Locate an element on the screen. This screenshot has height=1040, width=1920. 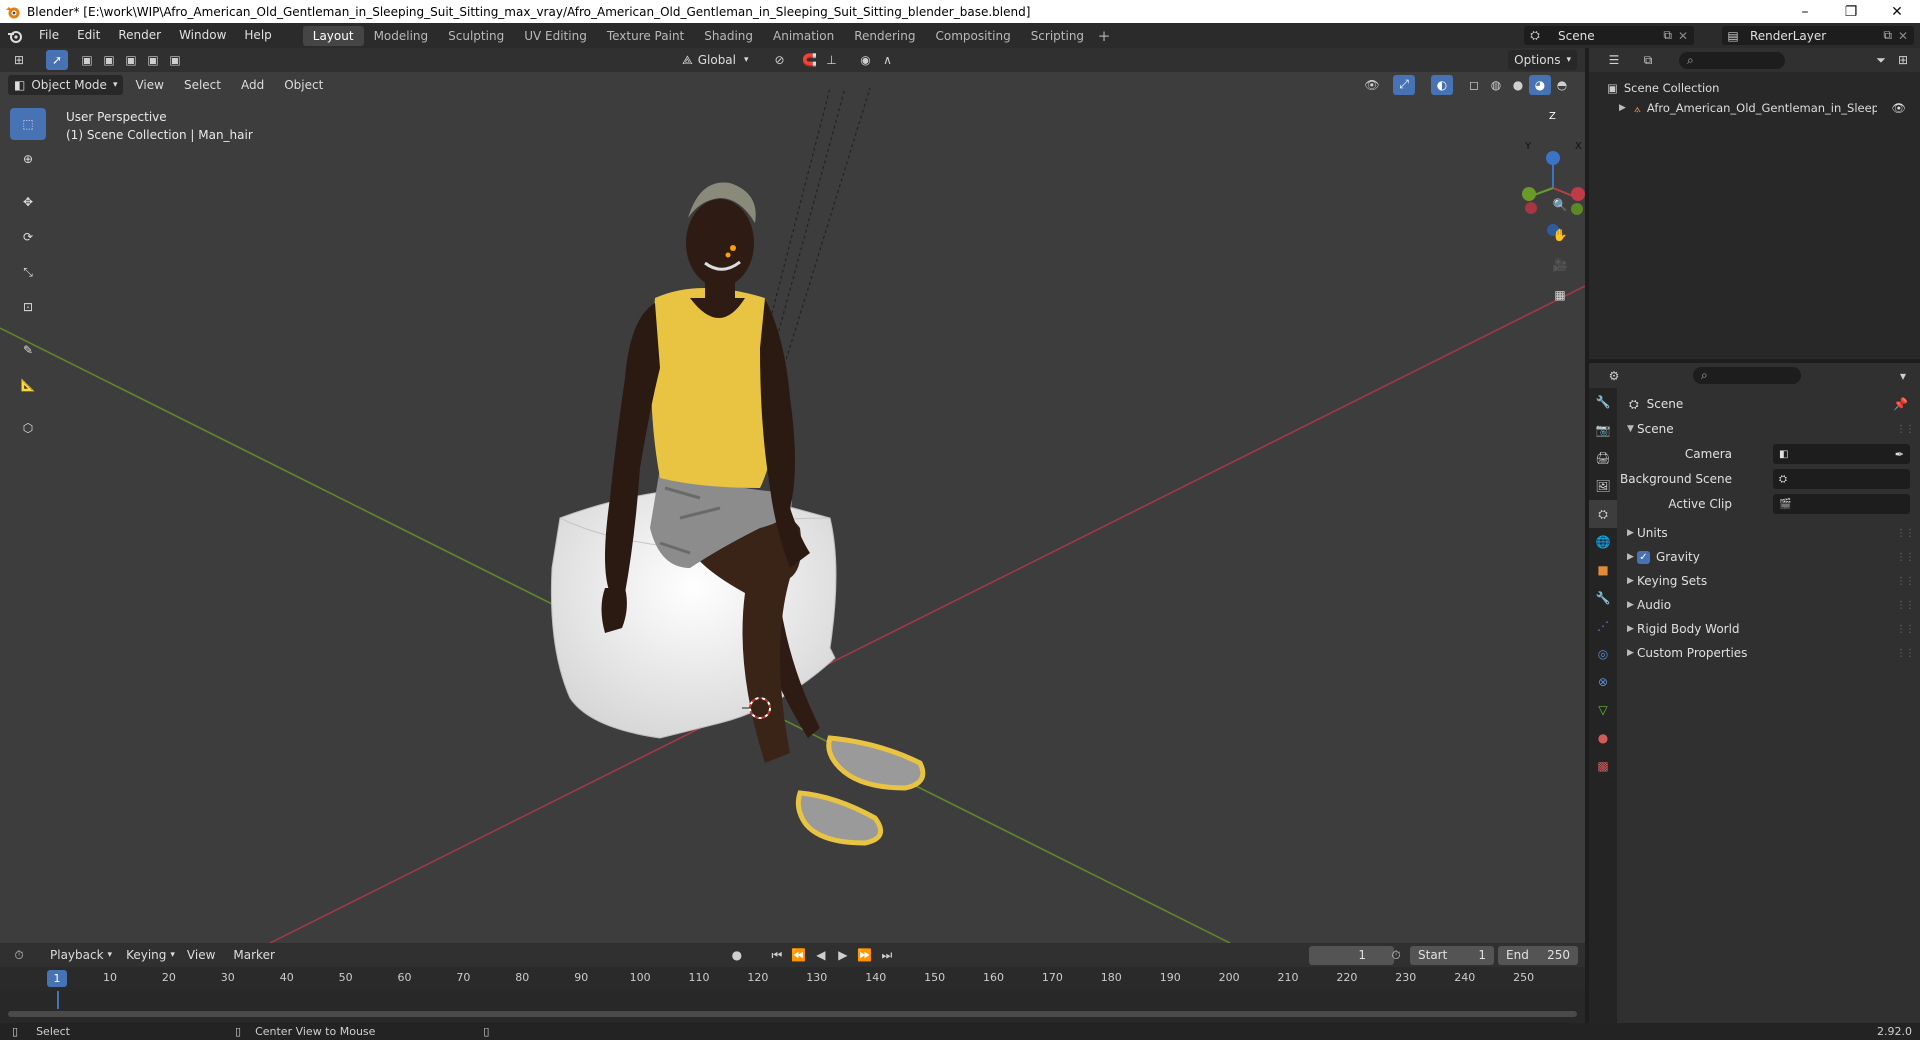
texture-tab-icon: ▩ is located at coordinates (1603, 766).